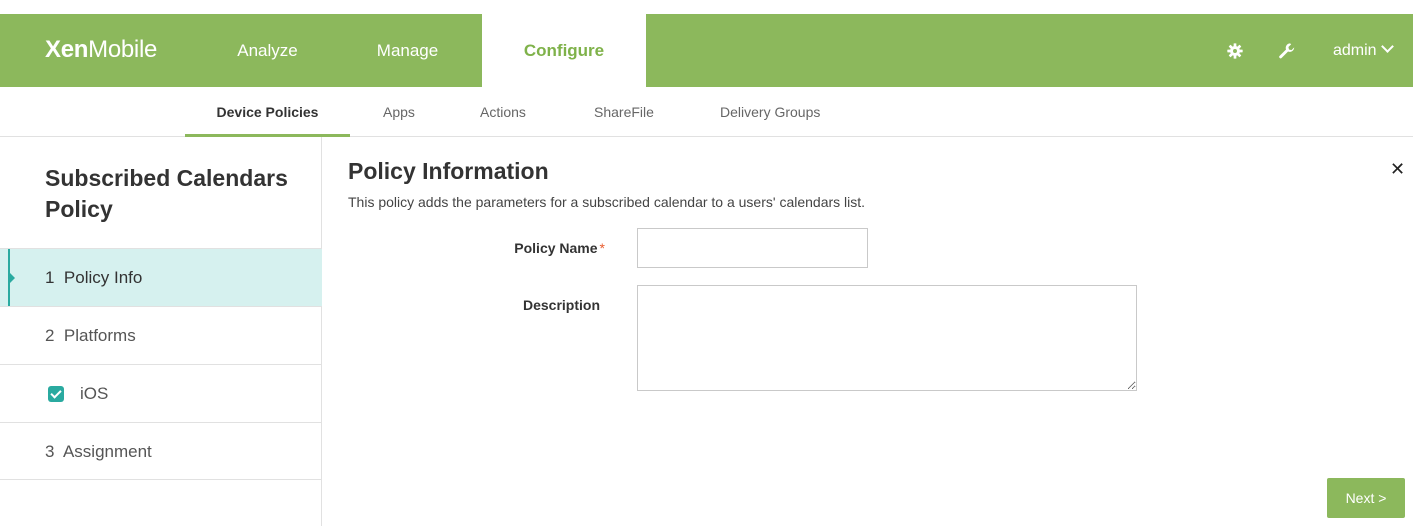 The image size is (1413, 526). I want to click on admin-user-menu: admin, so click(1363, 50).